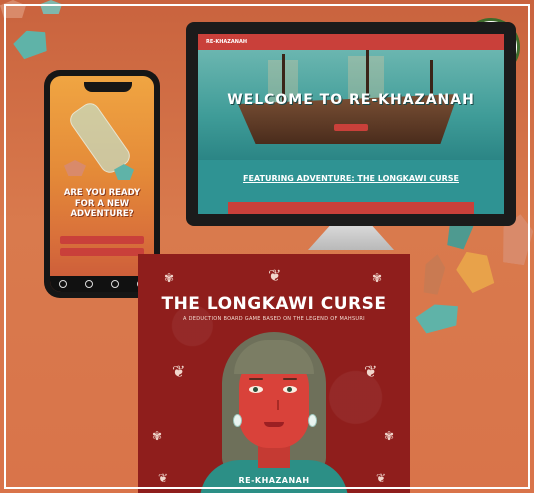 The width and height of the screenshot is (534, 493). I want to click on monitor-stand, so click(351, 238).